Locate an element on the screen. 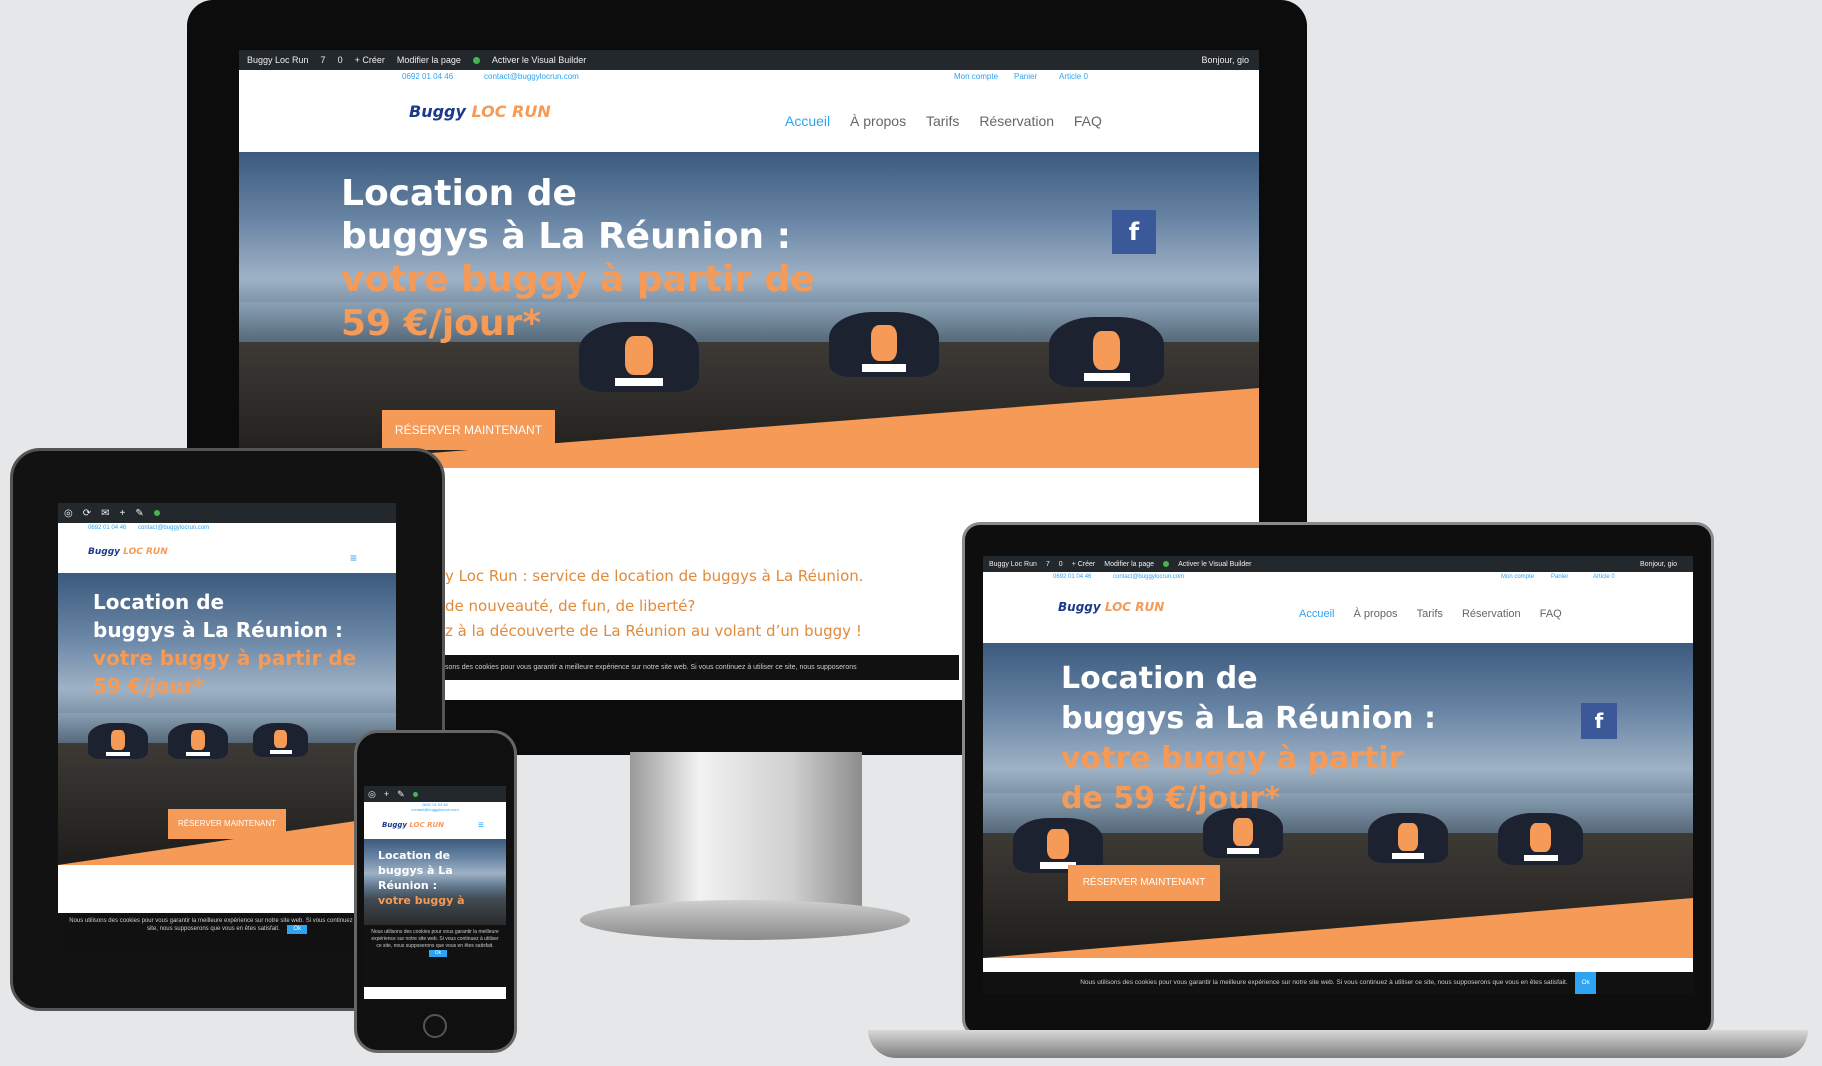 Image resolution: width=1822 pixels, height=1066 pixels. wordpress-icon: ◎ is located at coordinates (68, 513).